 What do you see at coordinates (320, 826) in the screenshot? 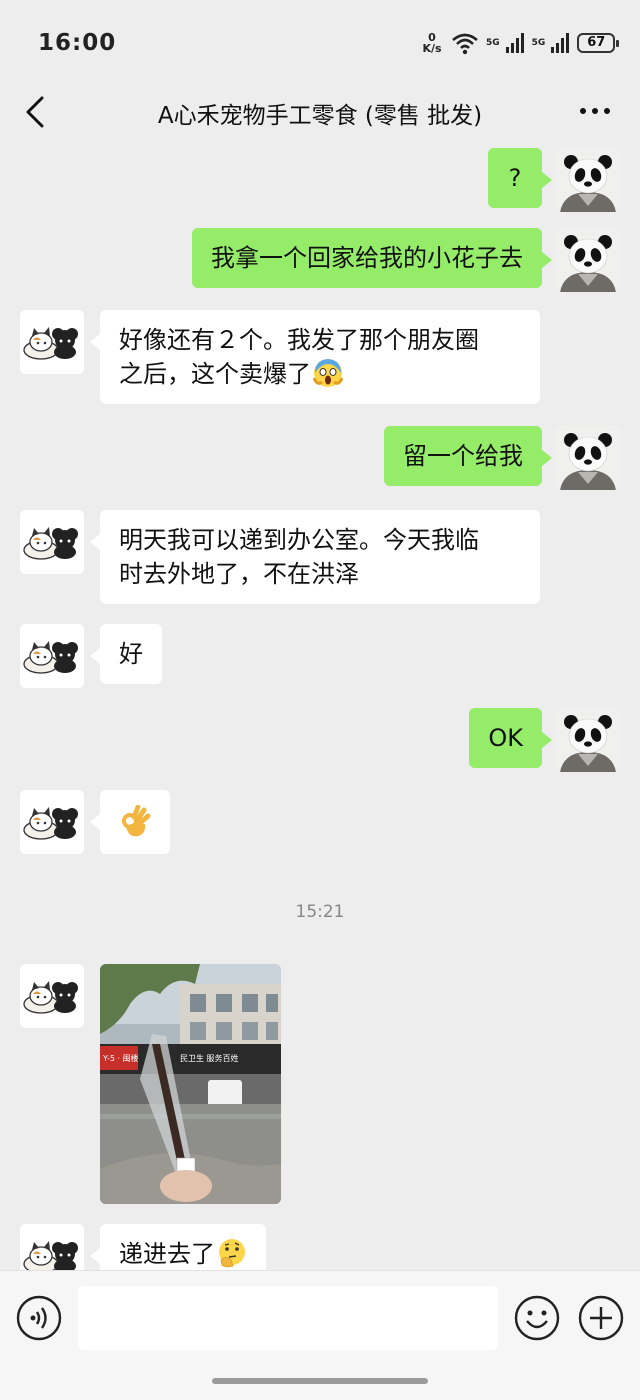
I see `message-row` at bounding box center [320, 826].